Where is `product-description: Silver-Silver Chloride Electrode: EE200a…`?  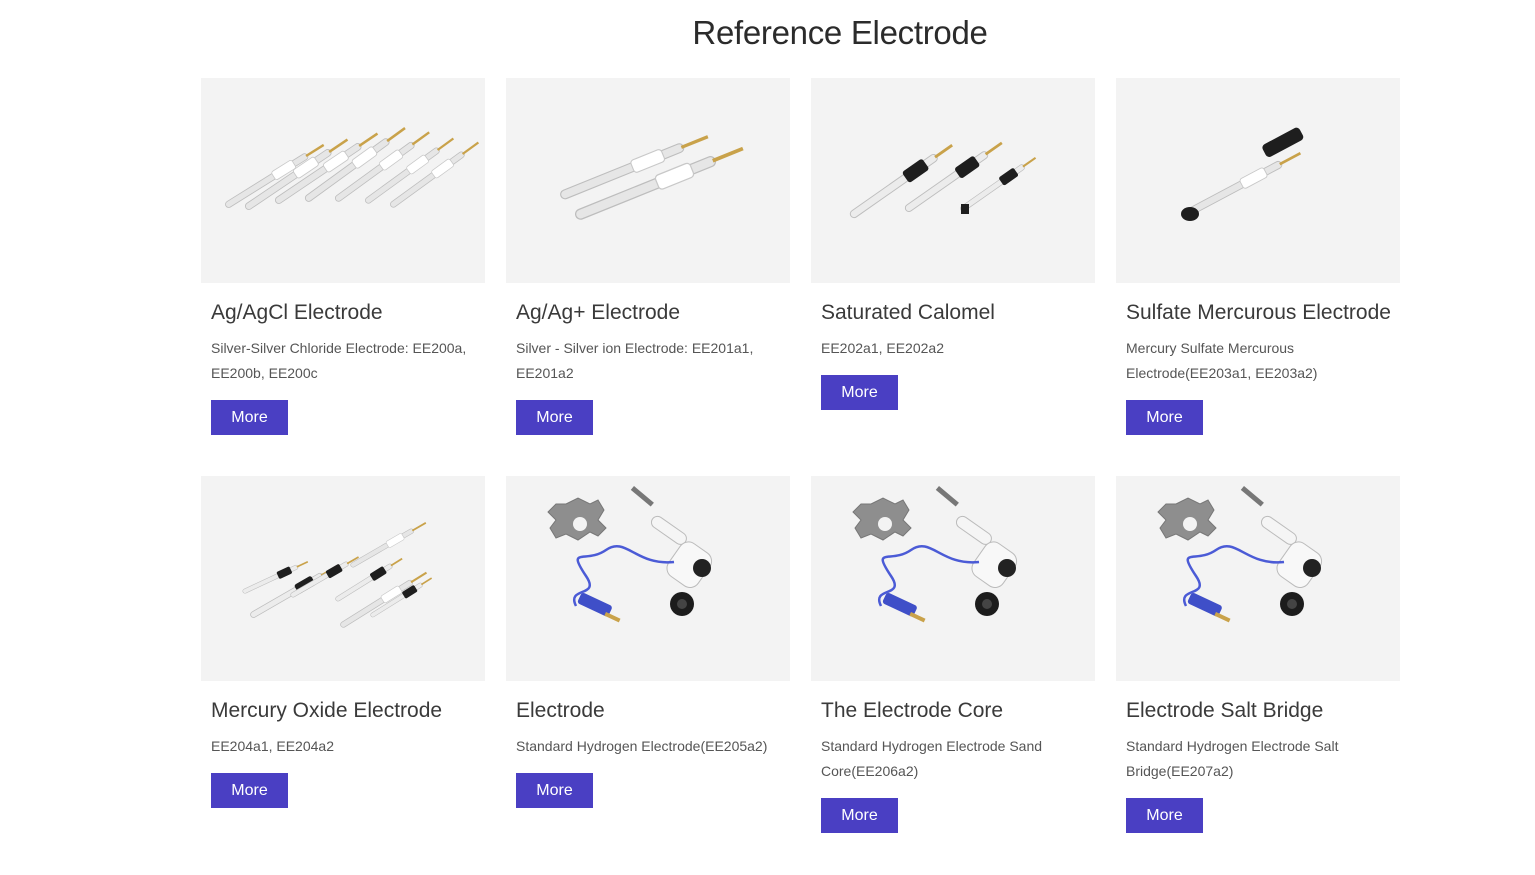 product-description: Silver-Silver Chloride Electrode: EE200a… is located at coordinates (339, 360).